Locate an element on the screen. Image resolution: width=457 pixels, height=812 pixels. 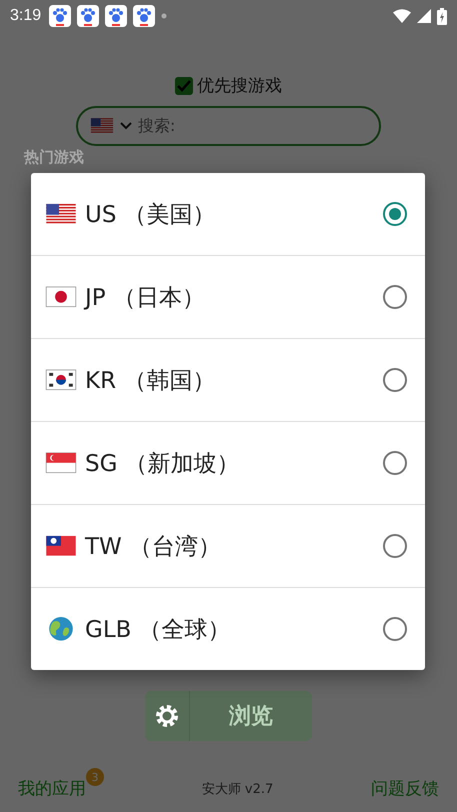
browse-button: 浏览 is located at coordinates (228, 716).